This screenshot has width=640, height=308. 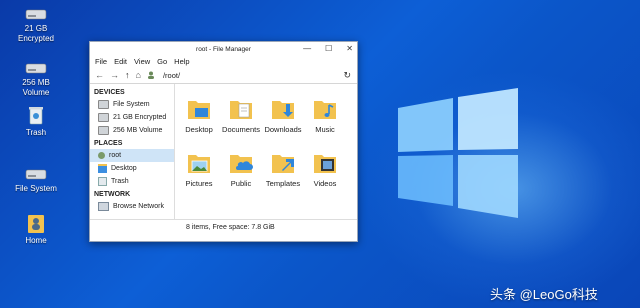 I want to click on folder-videos: Videos, so click(x=325, y=169).